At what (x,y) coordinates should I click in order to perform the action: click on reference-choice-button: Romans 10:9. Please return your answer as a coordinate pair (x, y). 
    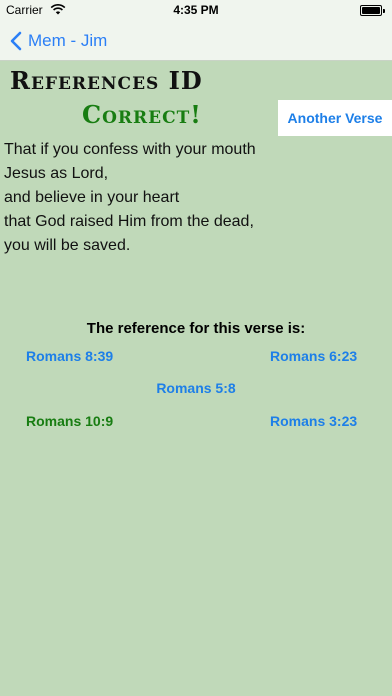
    Looking at the image, I should click on (69, 421).